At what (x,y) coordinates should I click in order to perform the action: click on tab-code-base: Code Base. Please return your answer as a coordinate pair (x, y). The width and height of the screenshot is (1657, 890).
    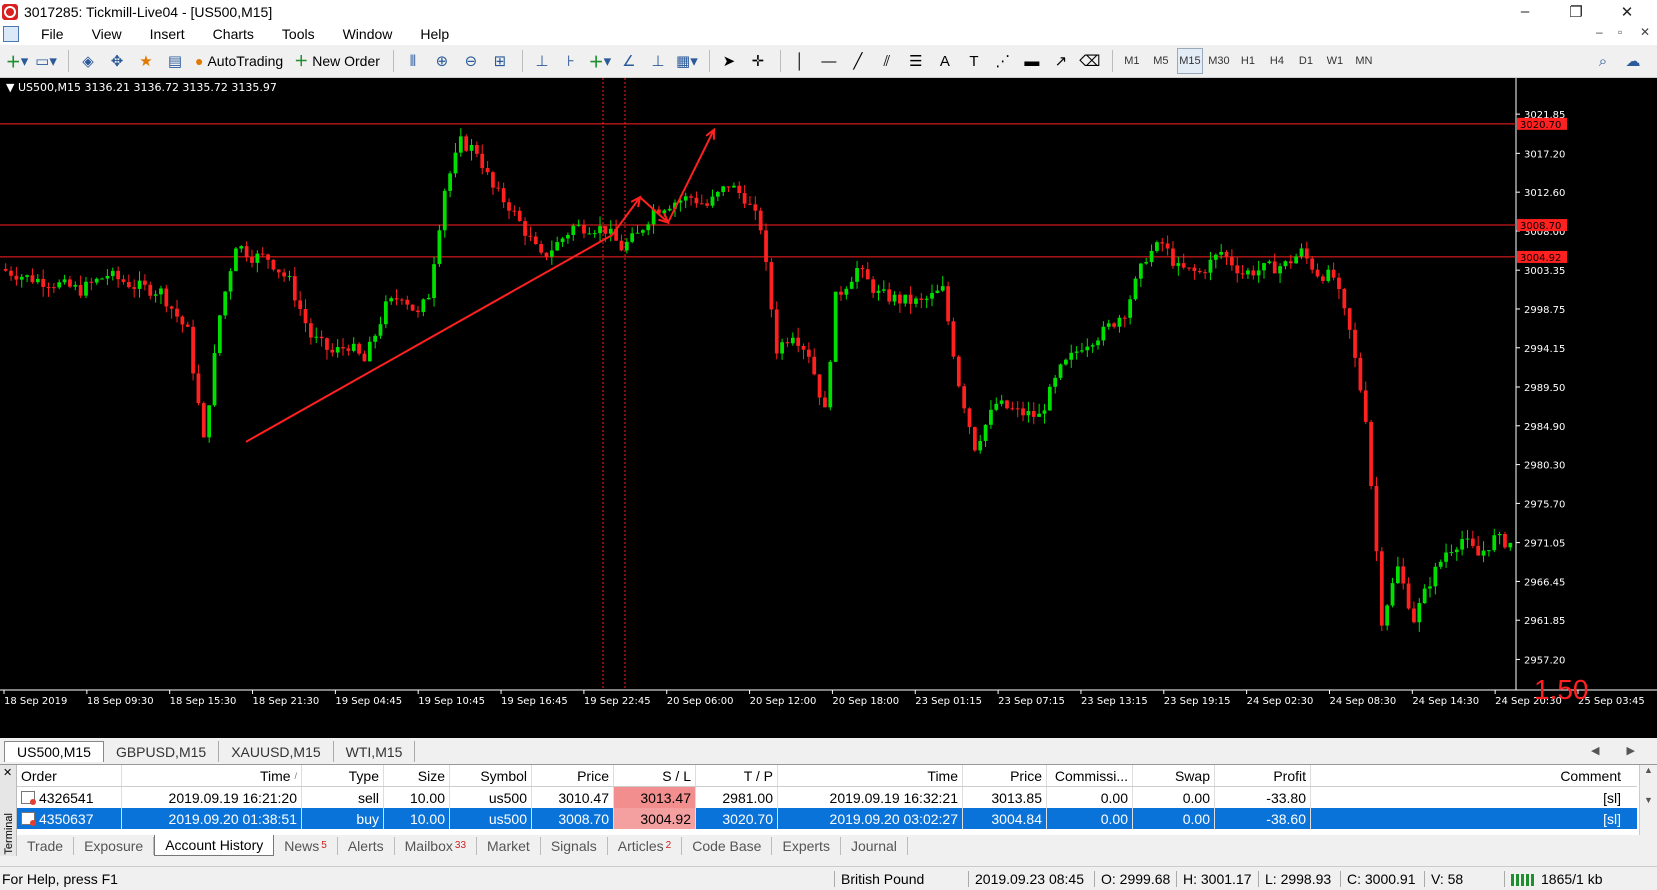
    Looking at the image, I should click on (727, 845).